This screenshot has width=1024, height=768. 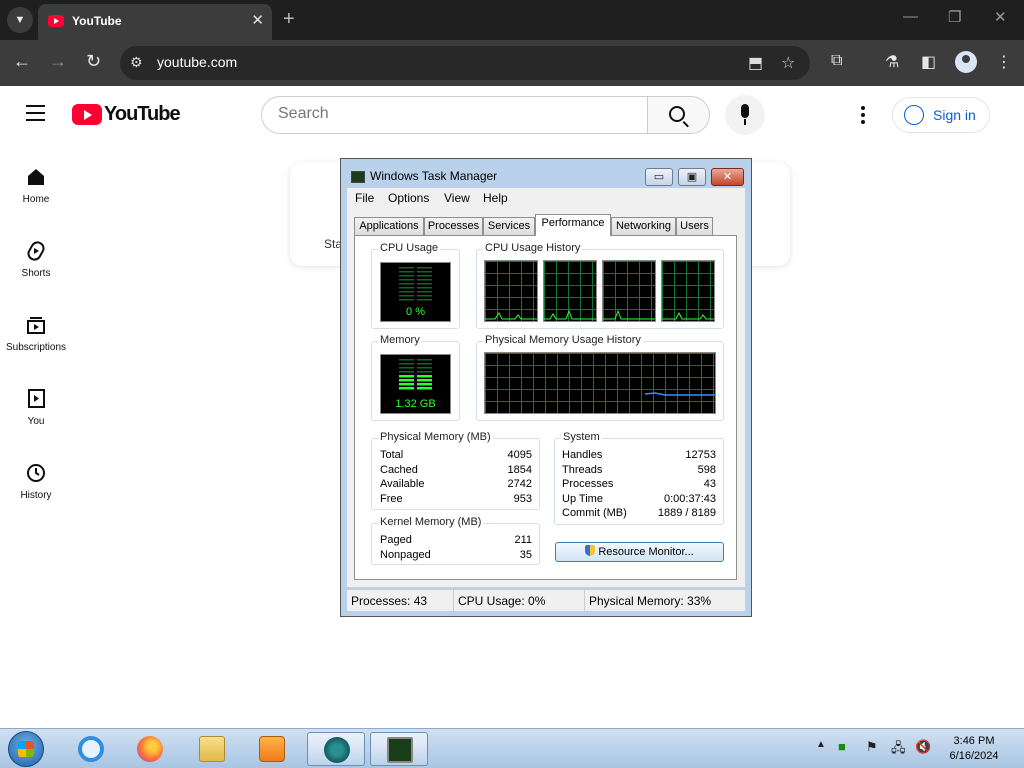 What do you see at coordinates (93, 61) in the screenshot?
I see `reload-icon: ↻` at bounding box center [93, 61].